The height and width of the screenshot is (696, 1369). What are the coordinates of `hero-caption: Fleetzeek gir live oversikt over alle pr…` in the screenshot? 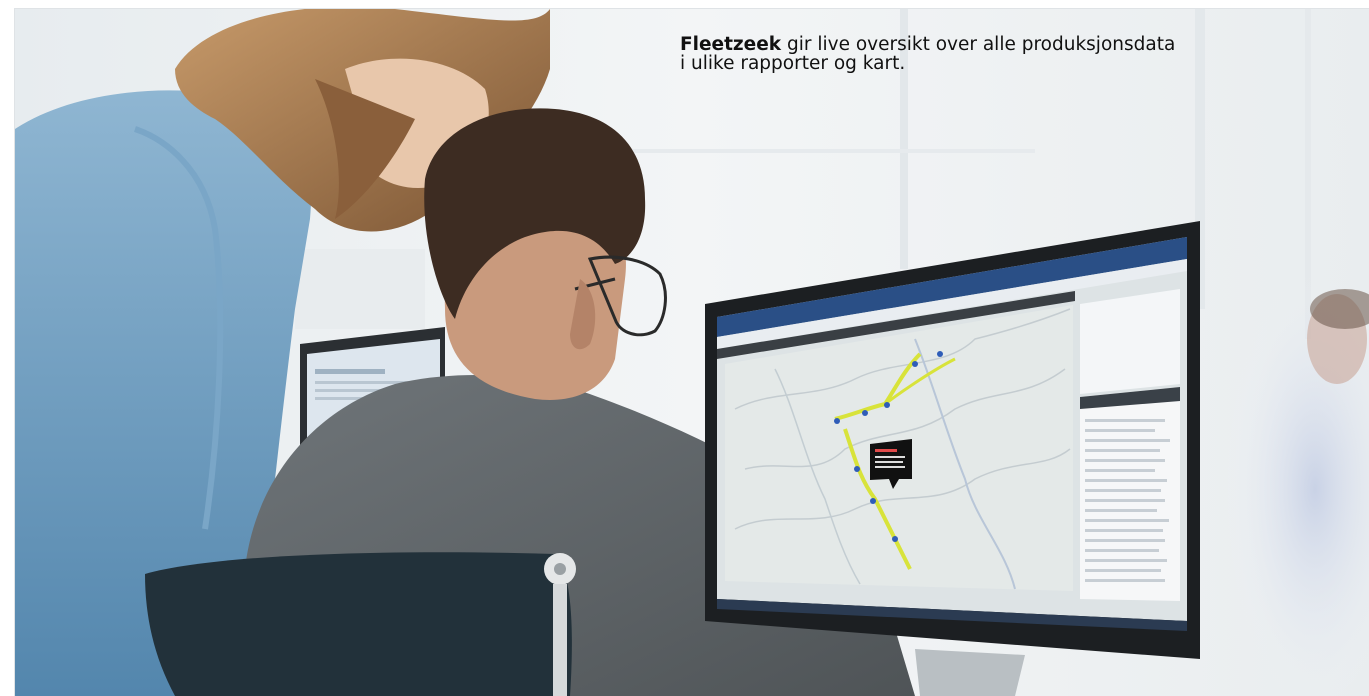 It's located at (1000, 54).